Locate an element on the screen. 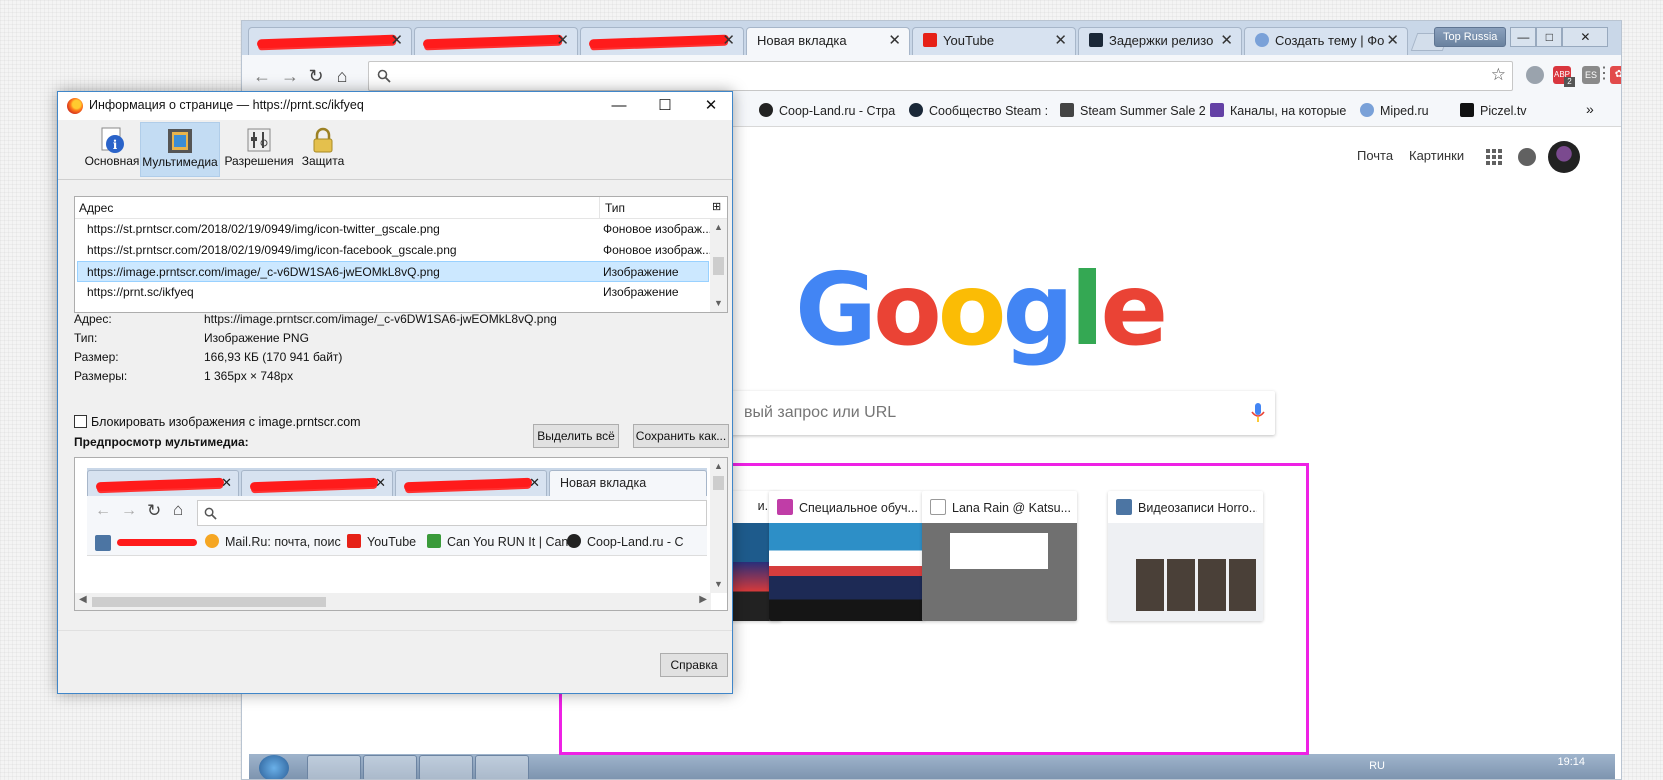 The width and height of the screenshot is (1663, 780). forward-arrow-icon: → is located at coordinates (290, 76).